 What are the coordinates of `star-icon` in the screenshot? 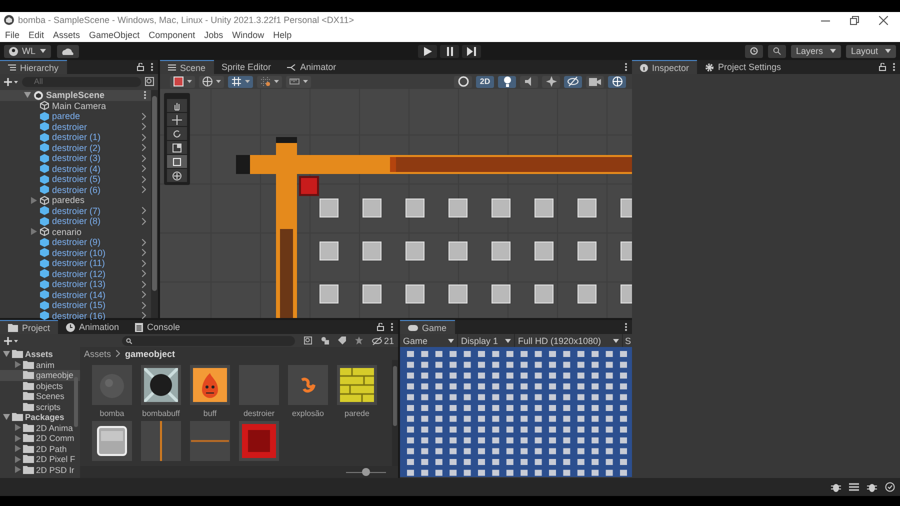 It's located at (358, 340).